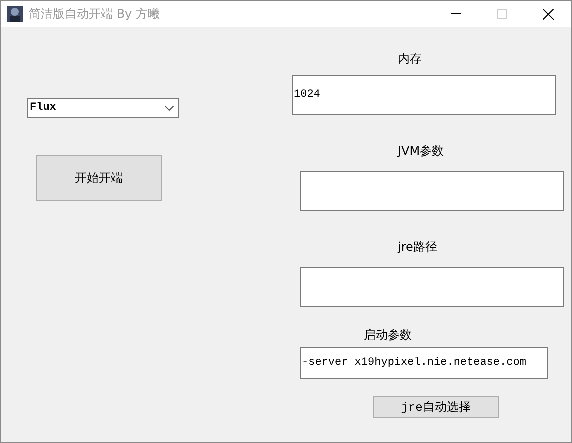  What do you see at coordinates (410, 59) in the screenshot?
I see `field-label: 内存` at bounding box center [410, 59].